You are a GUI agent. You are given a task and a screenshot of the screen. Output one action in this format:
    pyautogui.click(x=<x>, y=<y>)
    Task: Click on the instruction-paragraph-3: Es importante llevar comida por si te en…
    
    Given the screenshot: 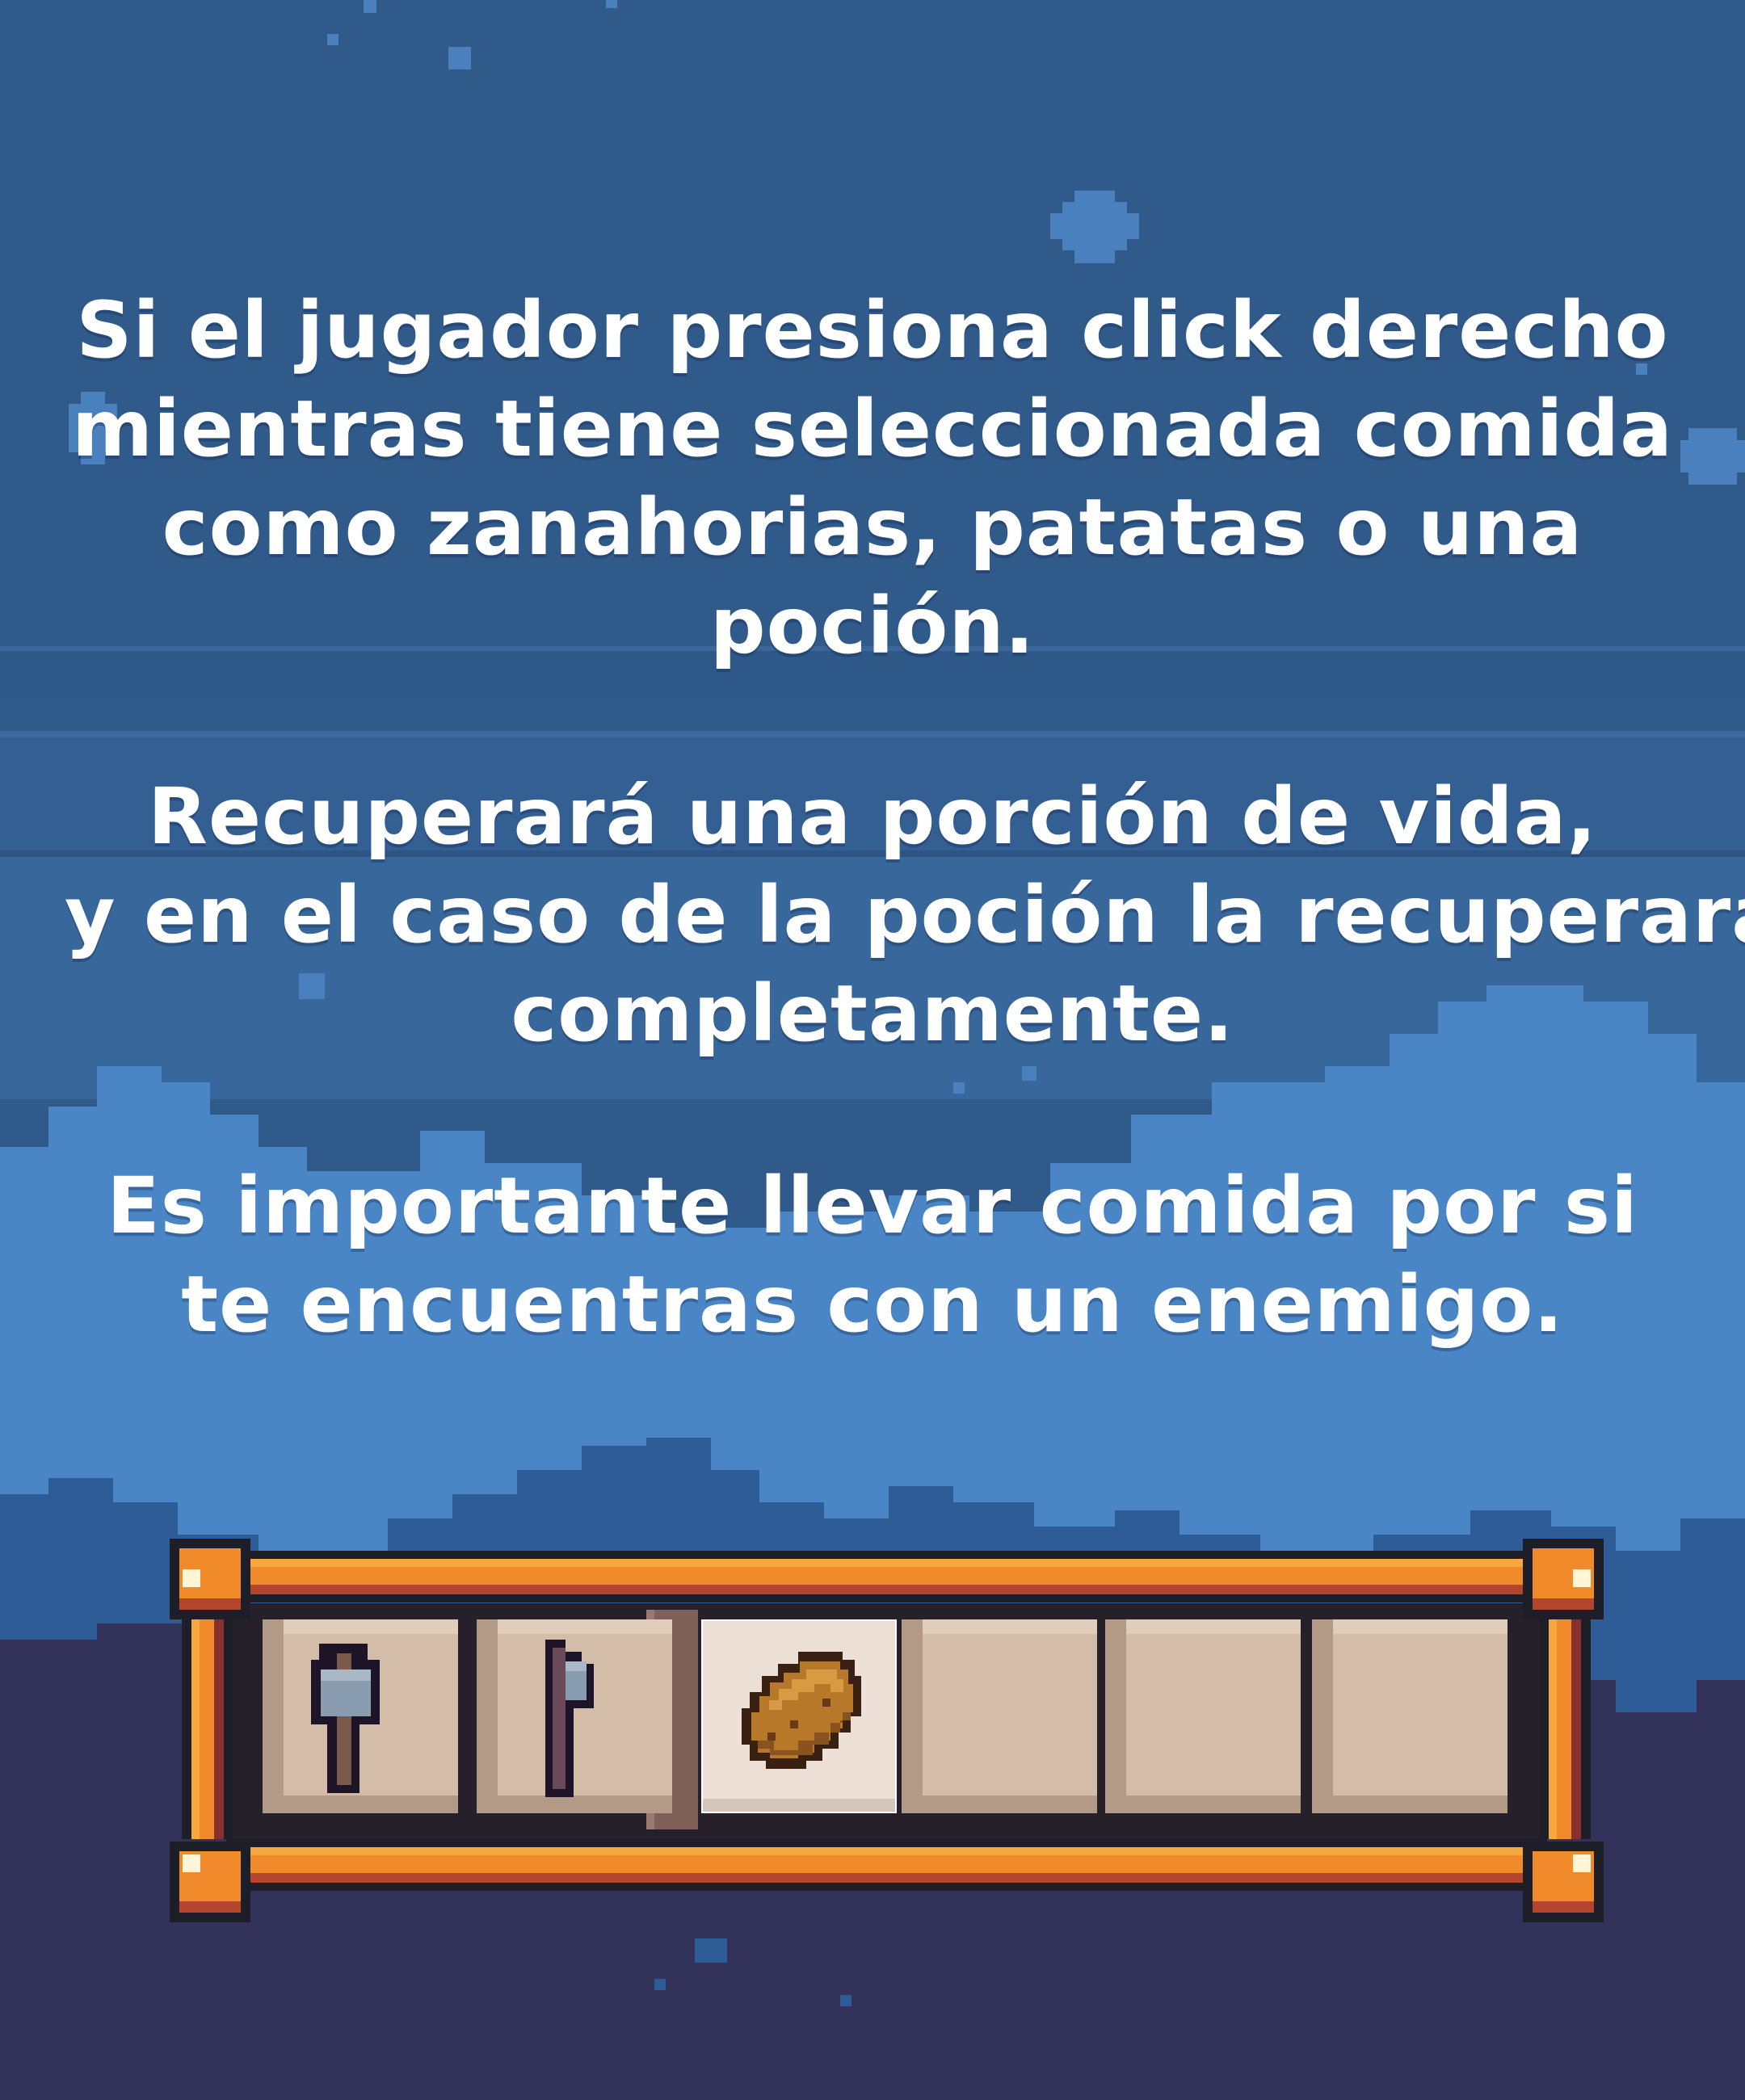 What is the action you would take?
    pyautogui.click(x=872, y=1256)
    